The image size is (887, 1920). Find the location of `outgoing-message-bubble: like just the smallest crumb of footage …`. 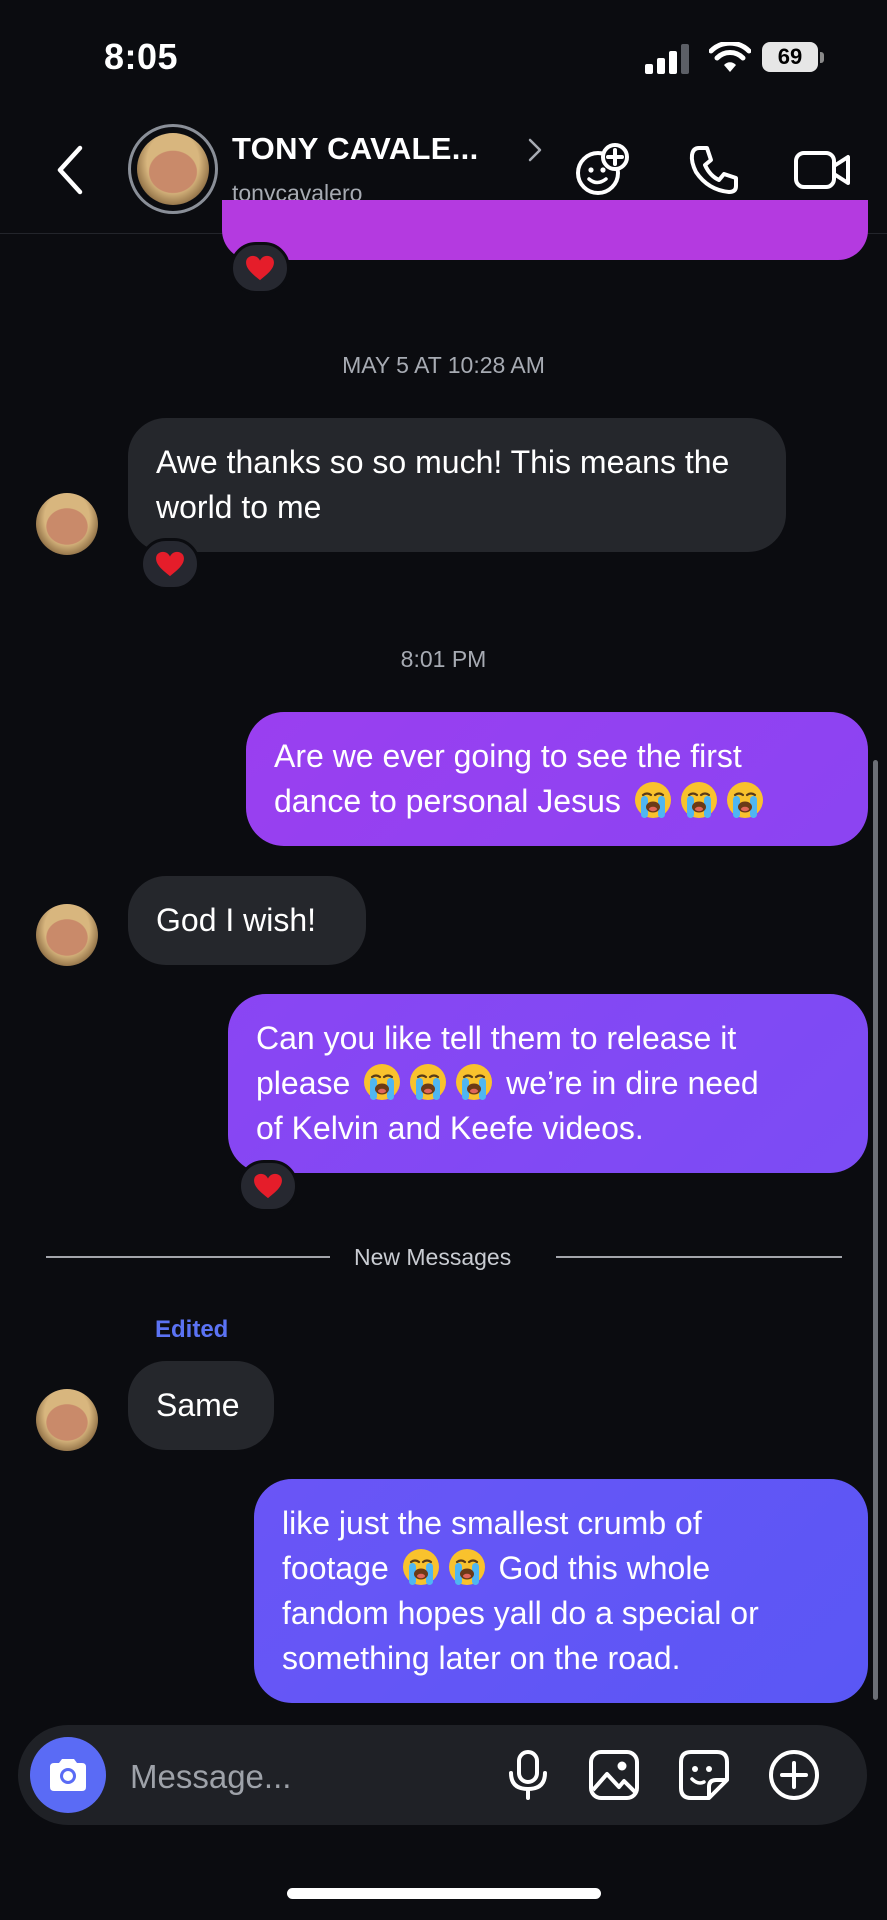

outgoing-message-bubble: like just the smallest crumb of footage … is located at coordinates (561, 1591).